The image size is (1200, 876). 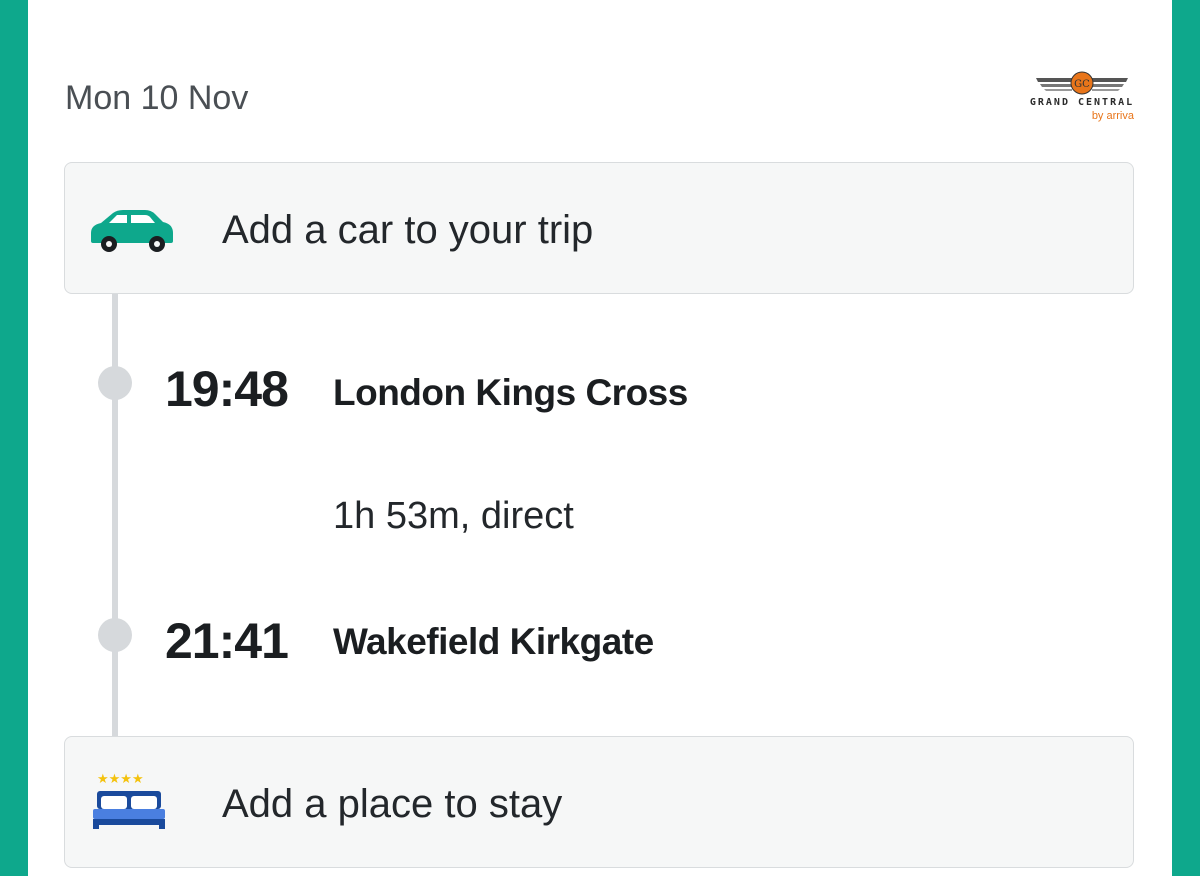 I want to click on operator-name: GRAND CENTRAL, so click(x=1082, y=102).